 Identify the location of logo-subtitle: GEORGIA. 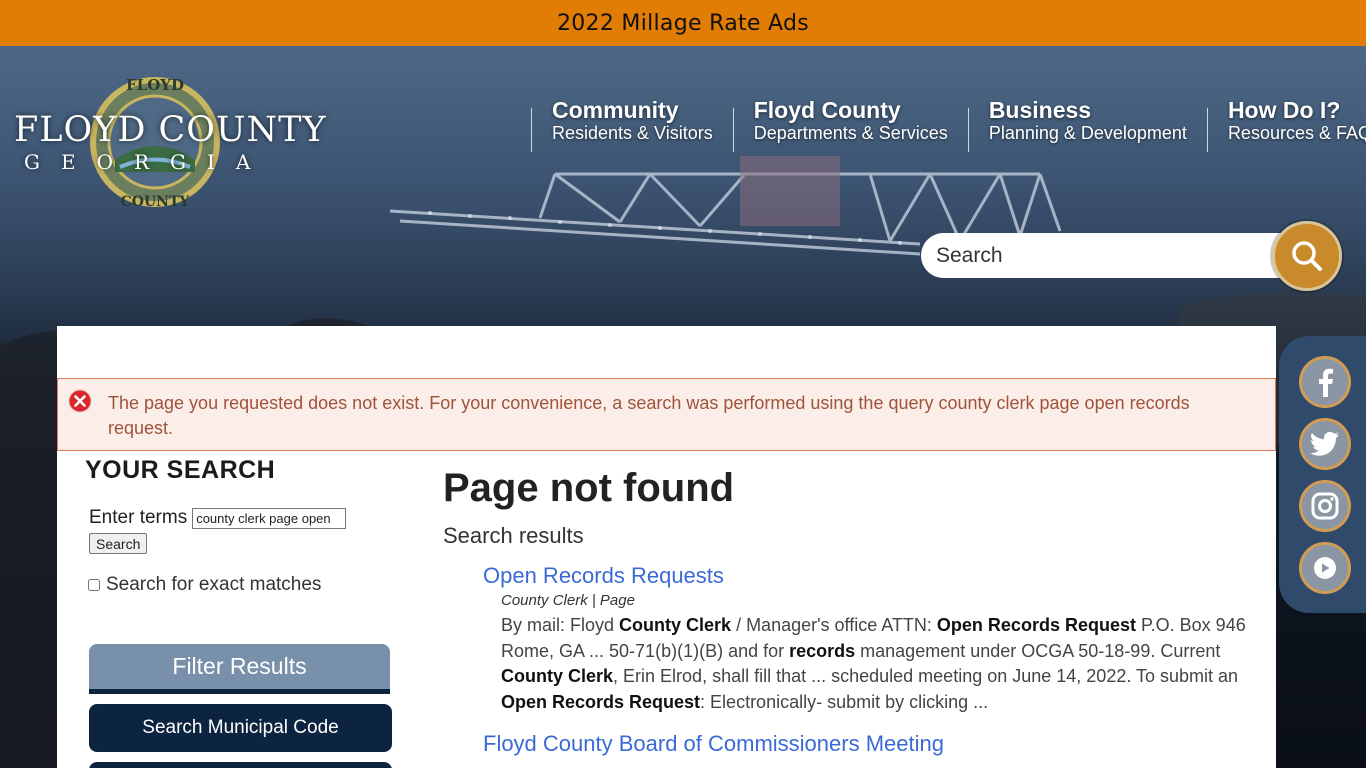
(148, 162).